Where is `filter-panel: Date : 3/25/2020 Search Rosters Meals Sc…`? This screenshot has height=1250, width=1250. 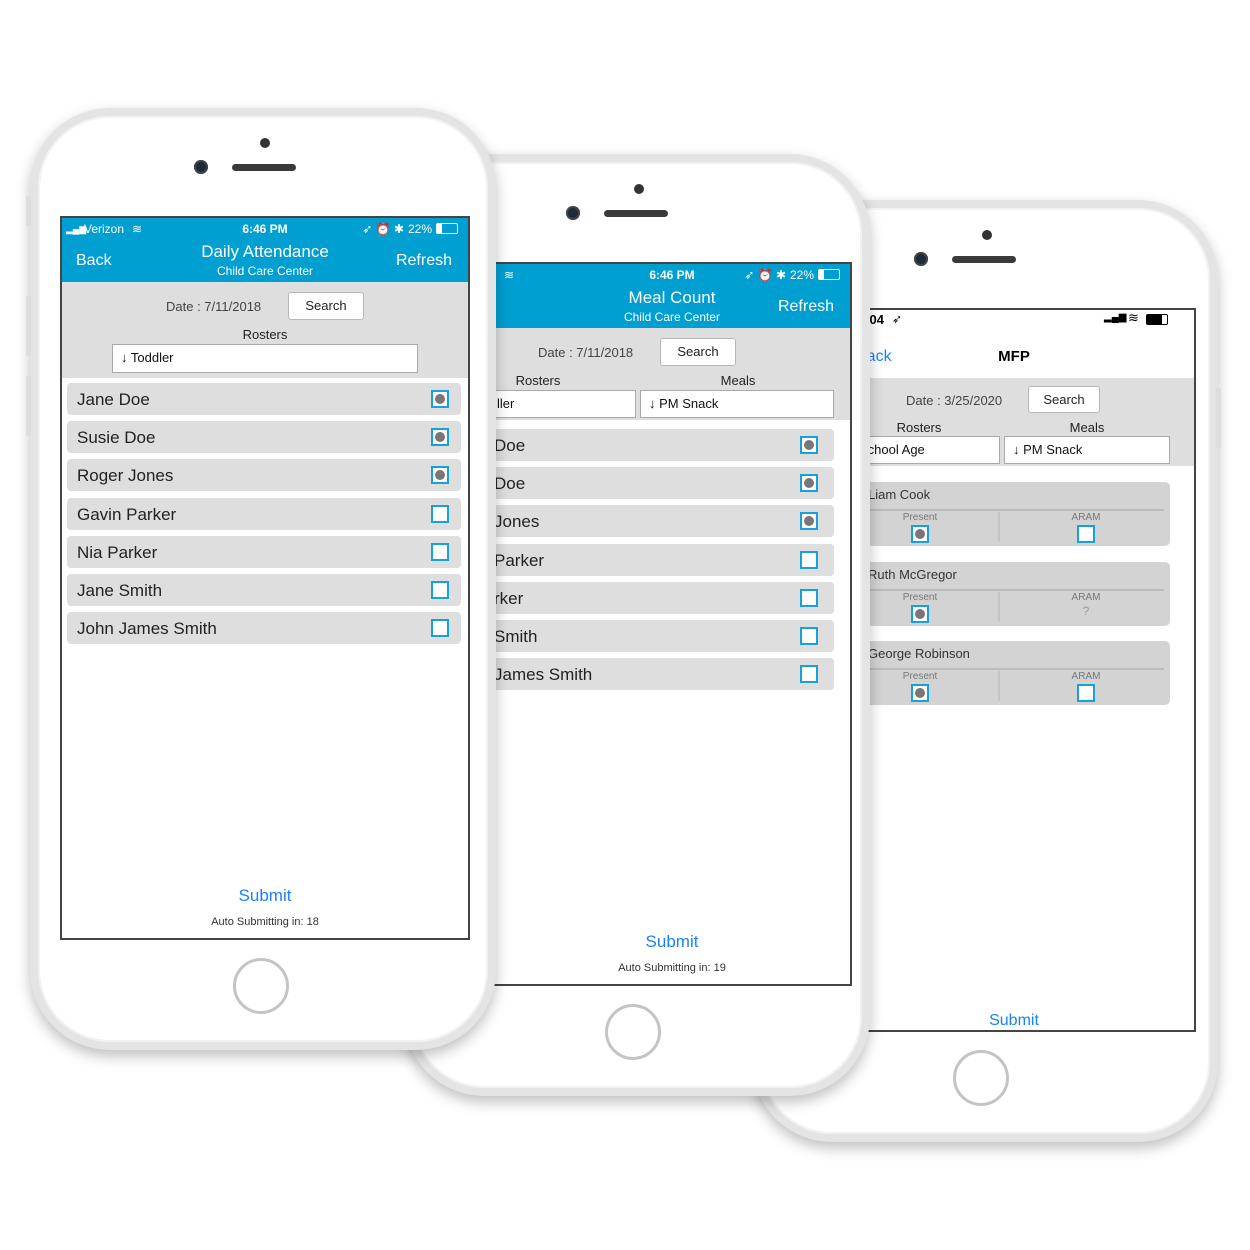 filter-panel: Date : 3/25/2020 Search Rosters Meals Sc… is located at coordinates (1024, 422).